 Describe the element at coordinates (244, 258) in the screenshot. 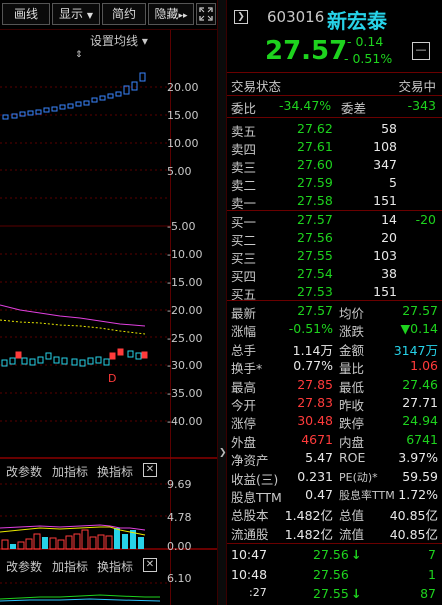

I see `bid-label: 买三` at that location.